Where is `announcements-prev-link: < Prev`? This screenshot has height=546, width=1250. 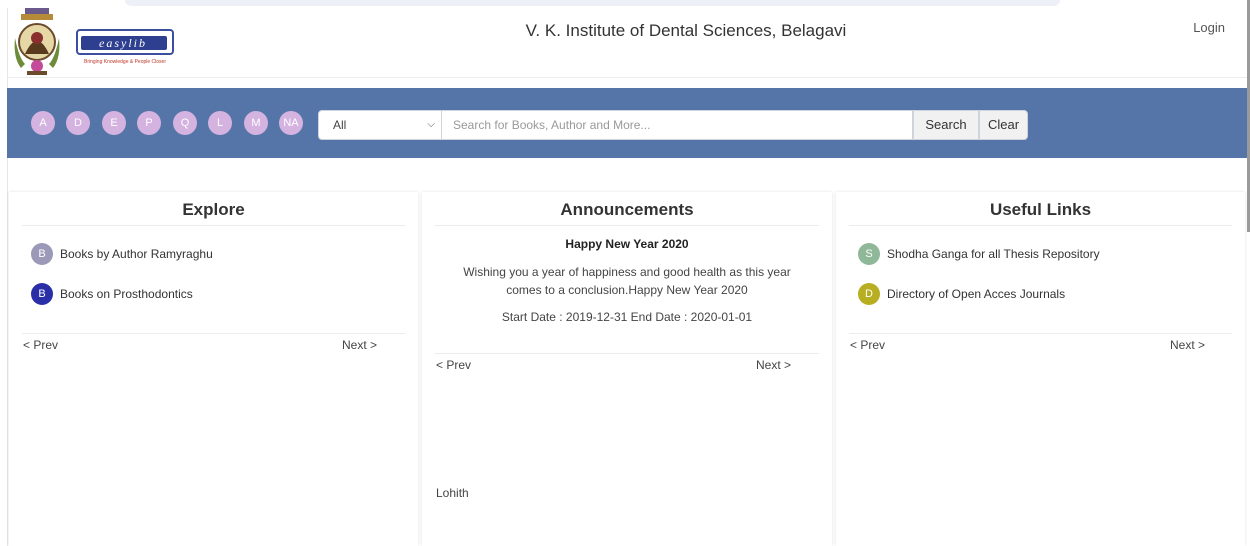
announcements-prev-link: < Prev is located at coordinates (453, 365).